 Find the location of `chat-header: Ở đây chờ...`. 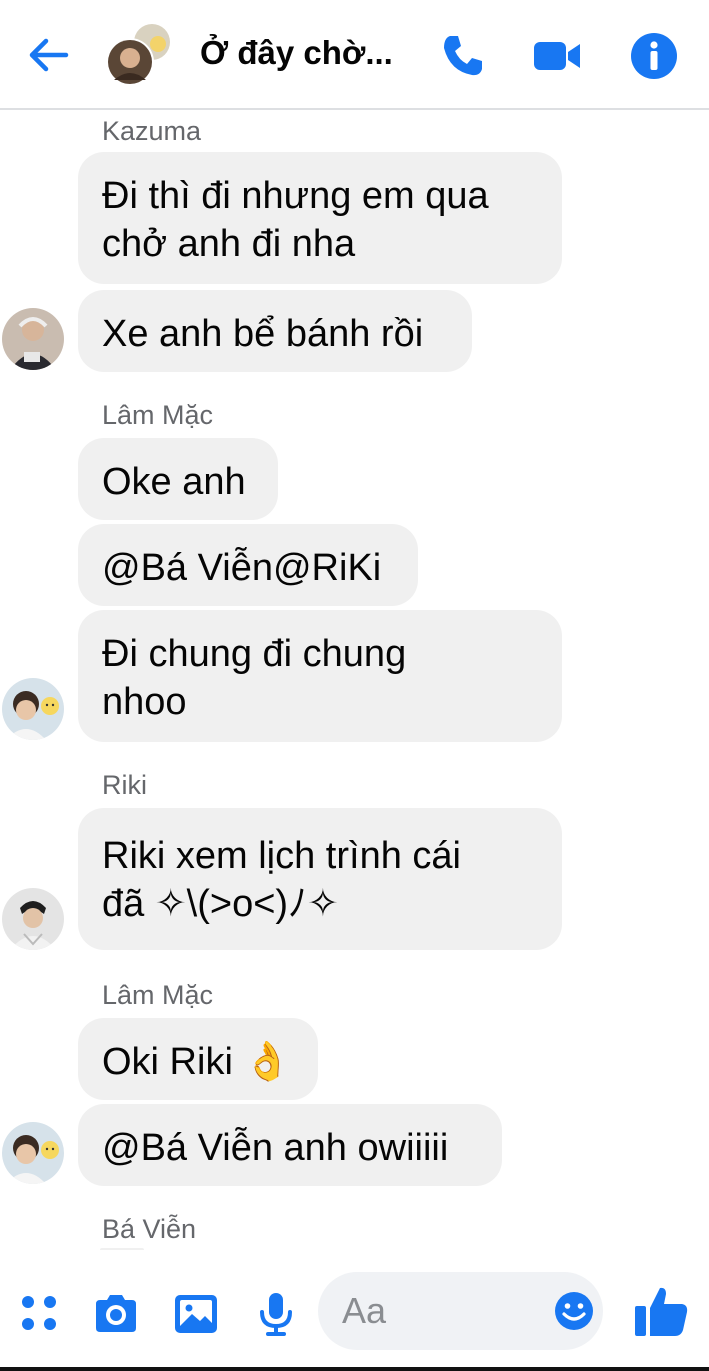

chat-header: Ở đây chờ... is located at coordinates (354, 55).